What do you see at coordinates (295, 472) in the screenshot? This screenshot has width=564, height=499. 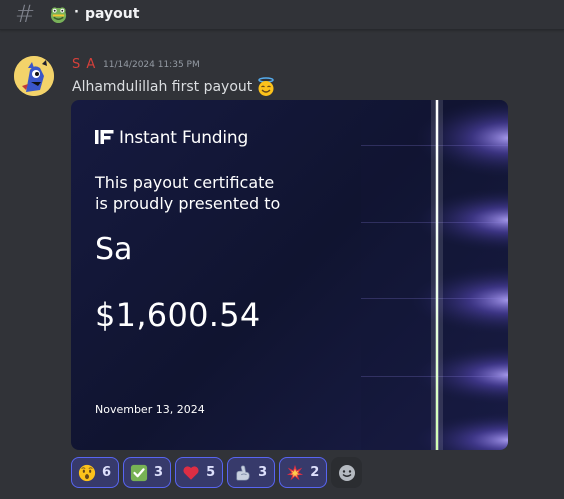 I see `collision-icon` at bounding box center [295, 472].